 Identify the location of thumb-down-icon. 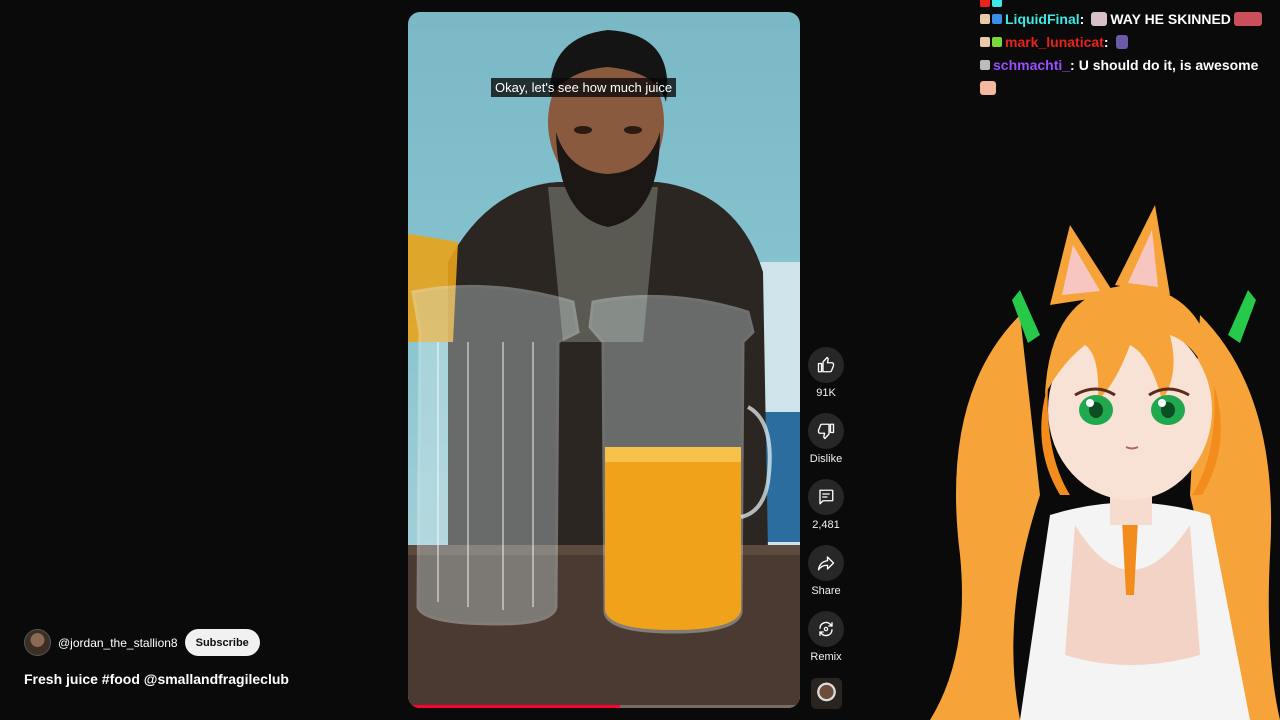
(826, 431).